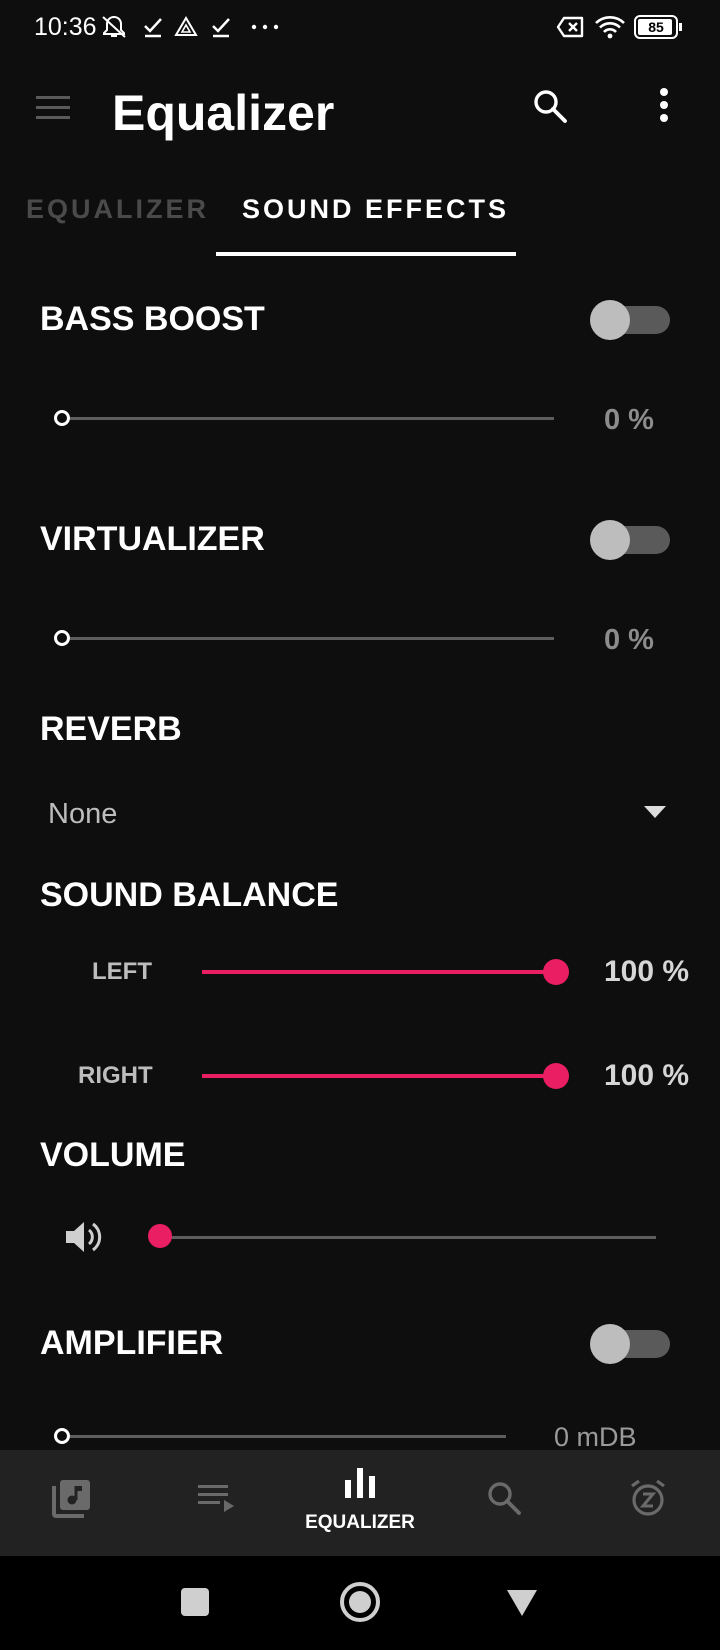  What do you see at coordinates (84, 1237) in the screenshot?
I see `volume-icon` at bounding box center [84, 1237].